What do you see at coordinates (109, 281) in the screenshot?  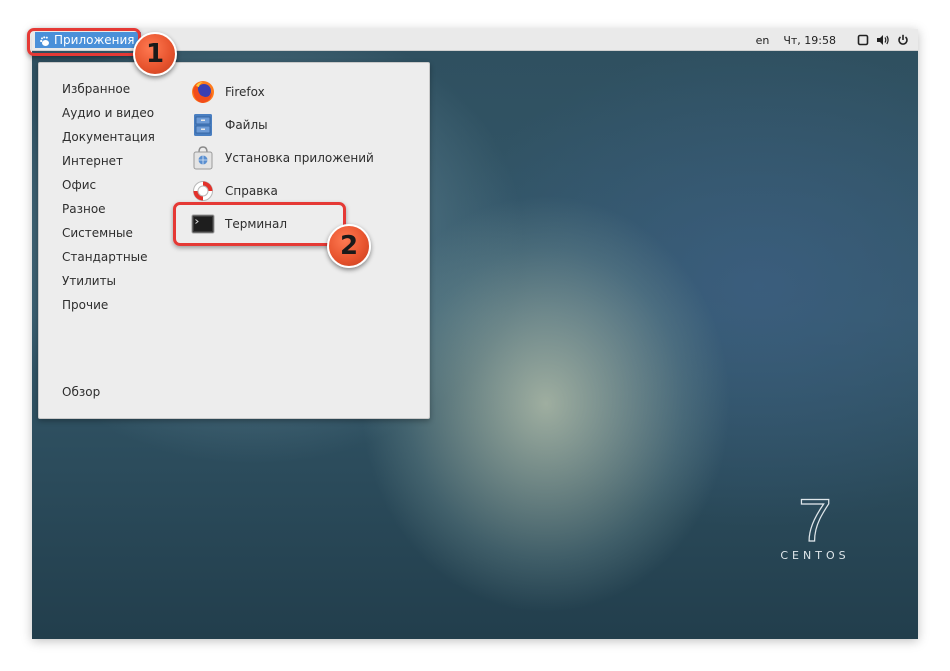 I see `category-utilities: Утилиты` at bounding box center [109, 281].